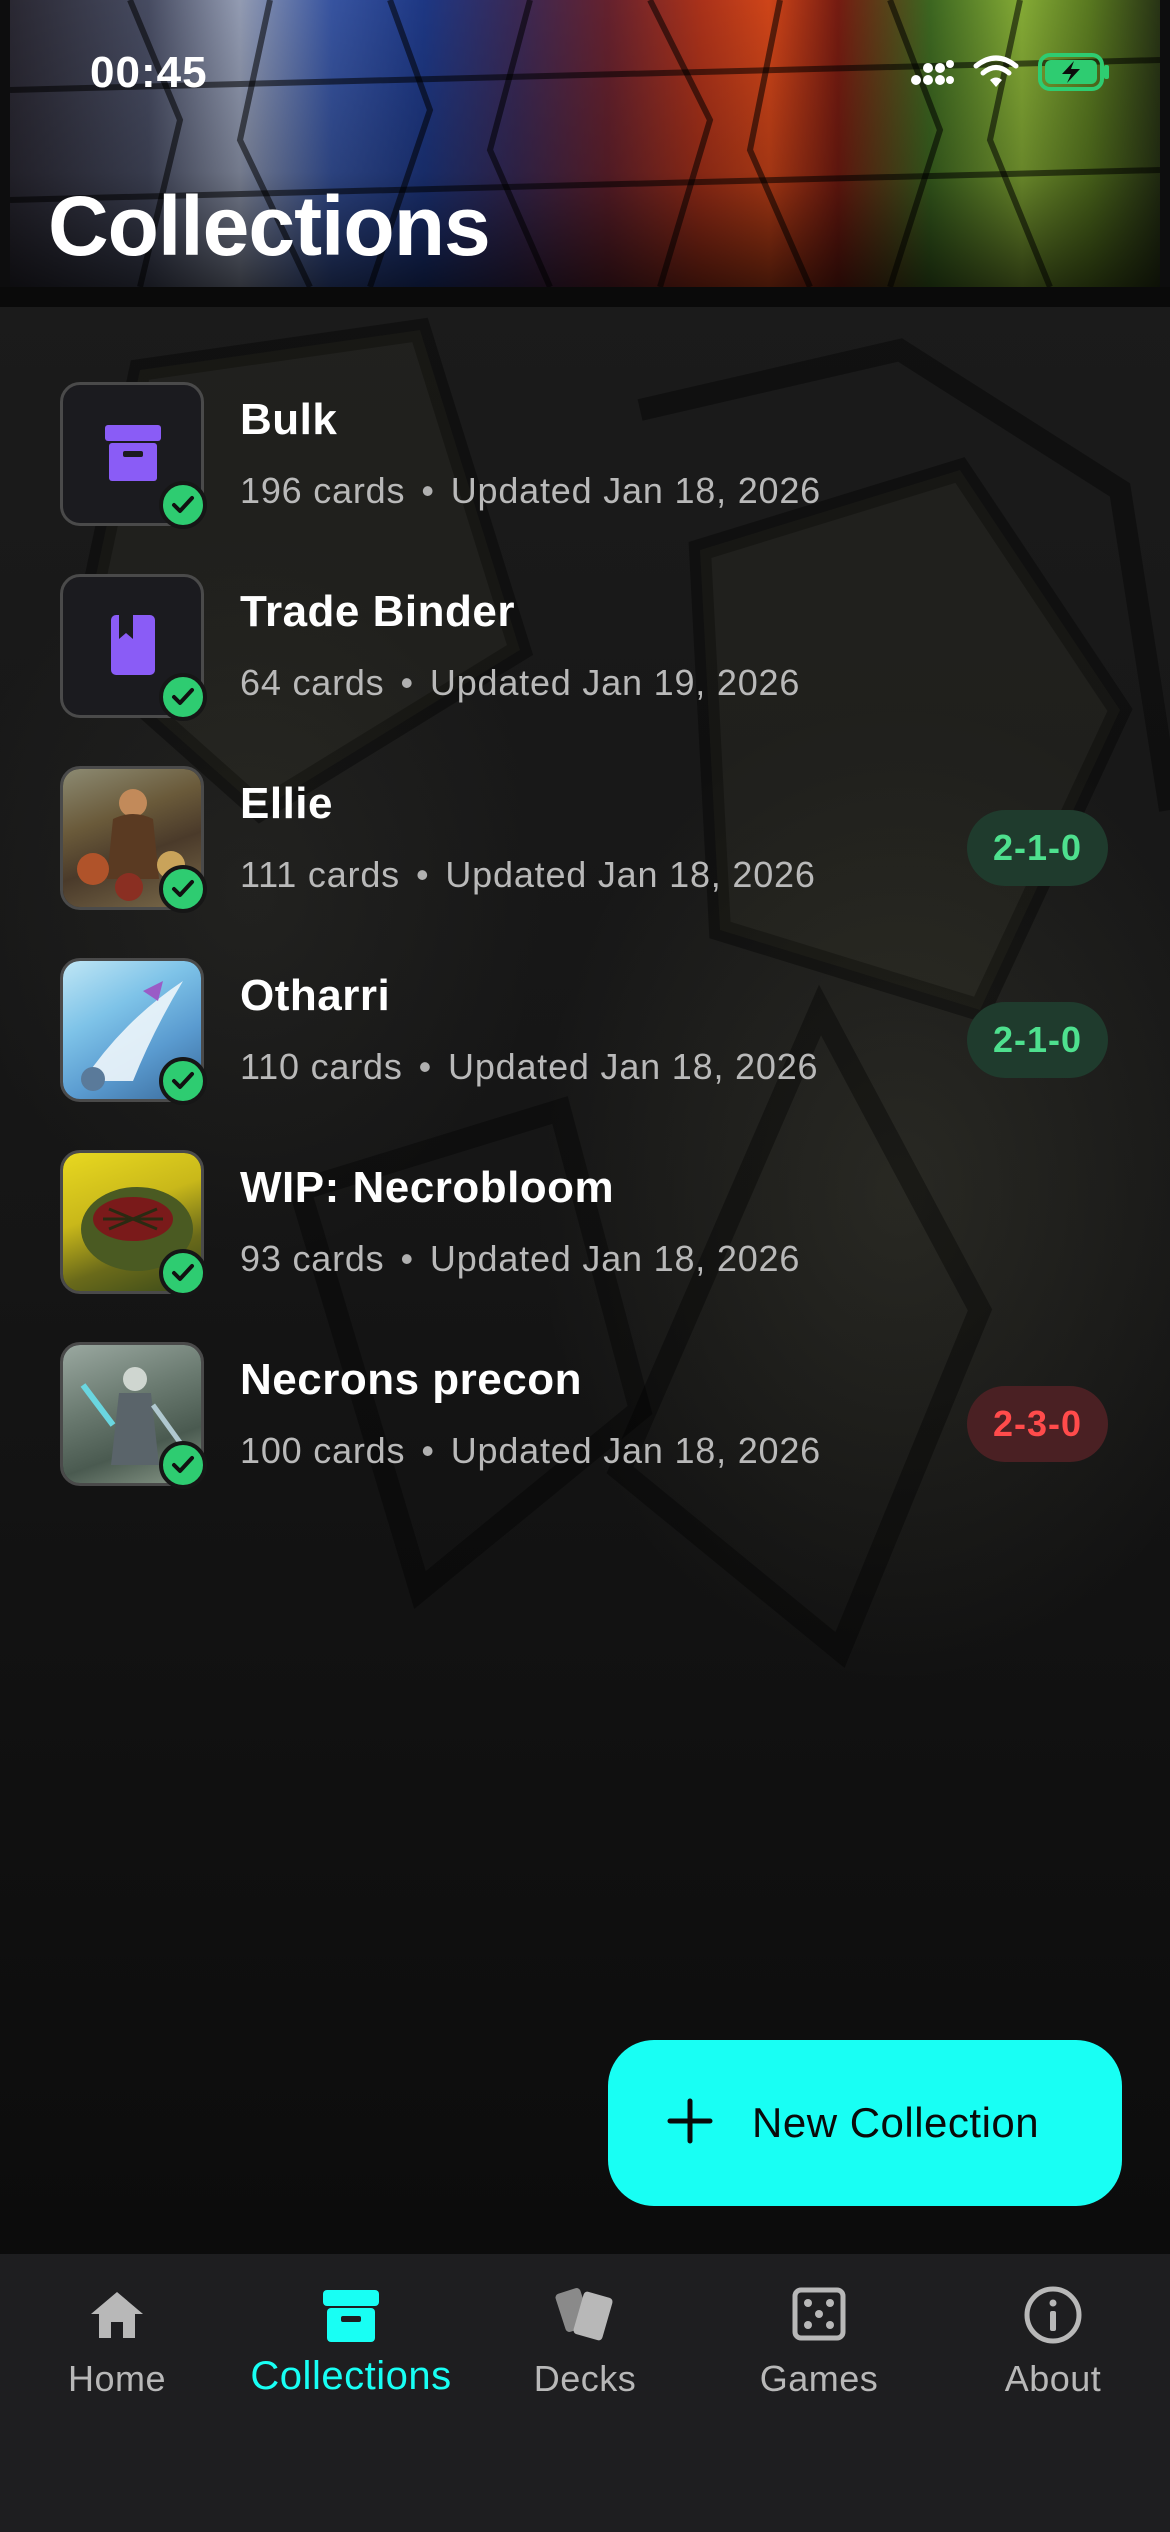 The image size is (1170, 2532). I want to click on wifi-icon, so click(996, 74).